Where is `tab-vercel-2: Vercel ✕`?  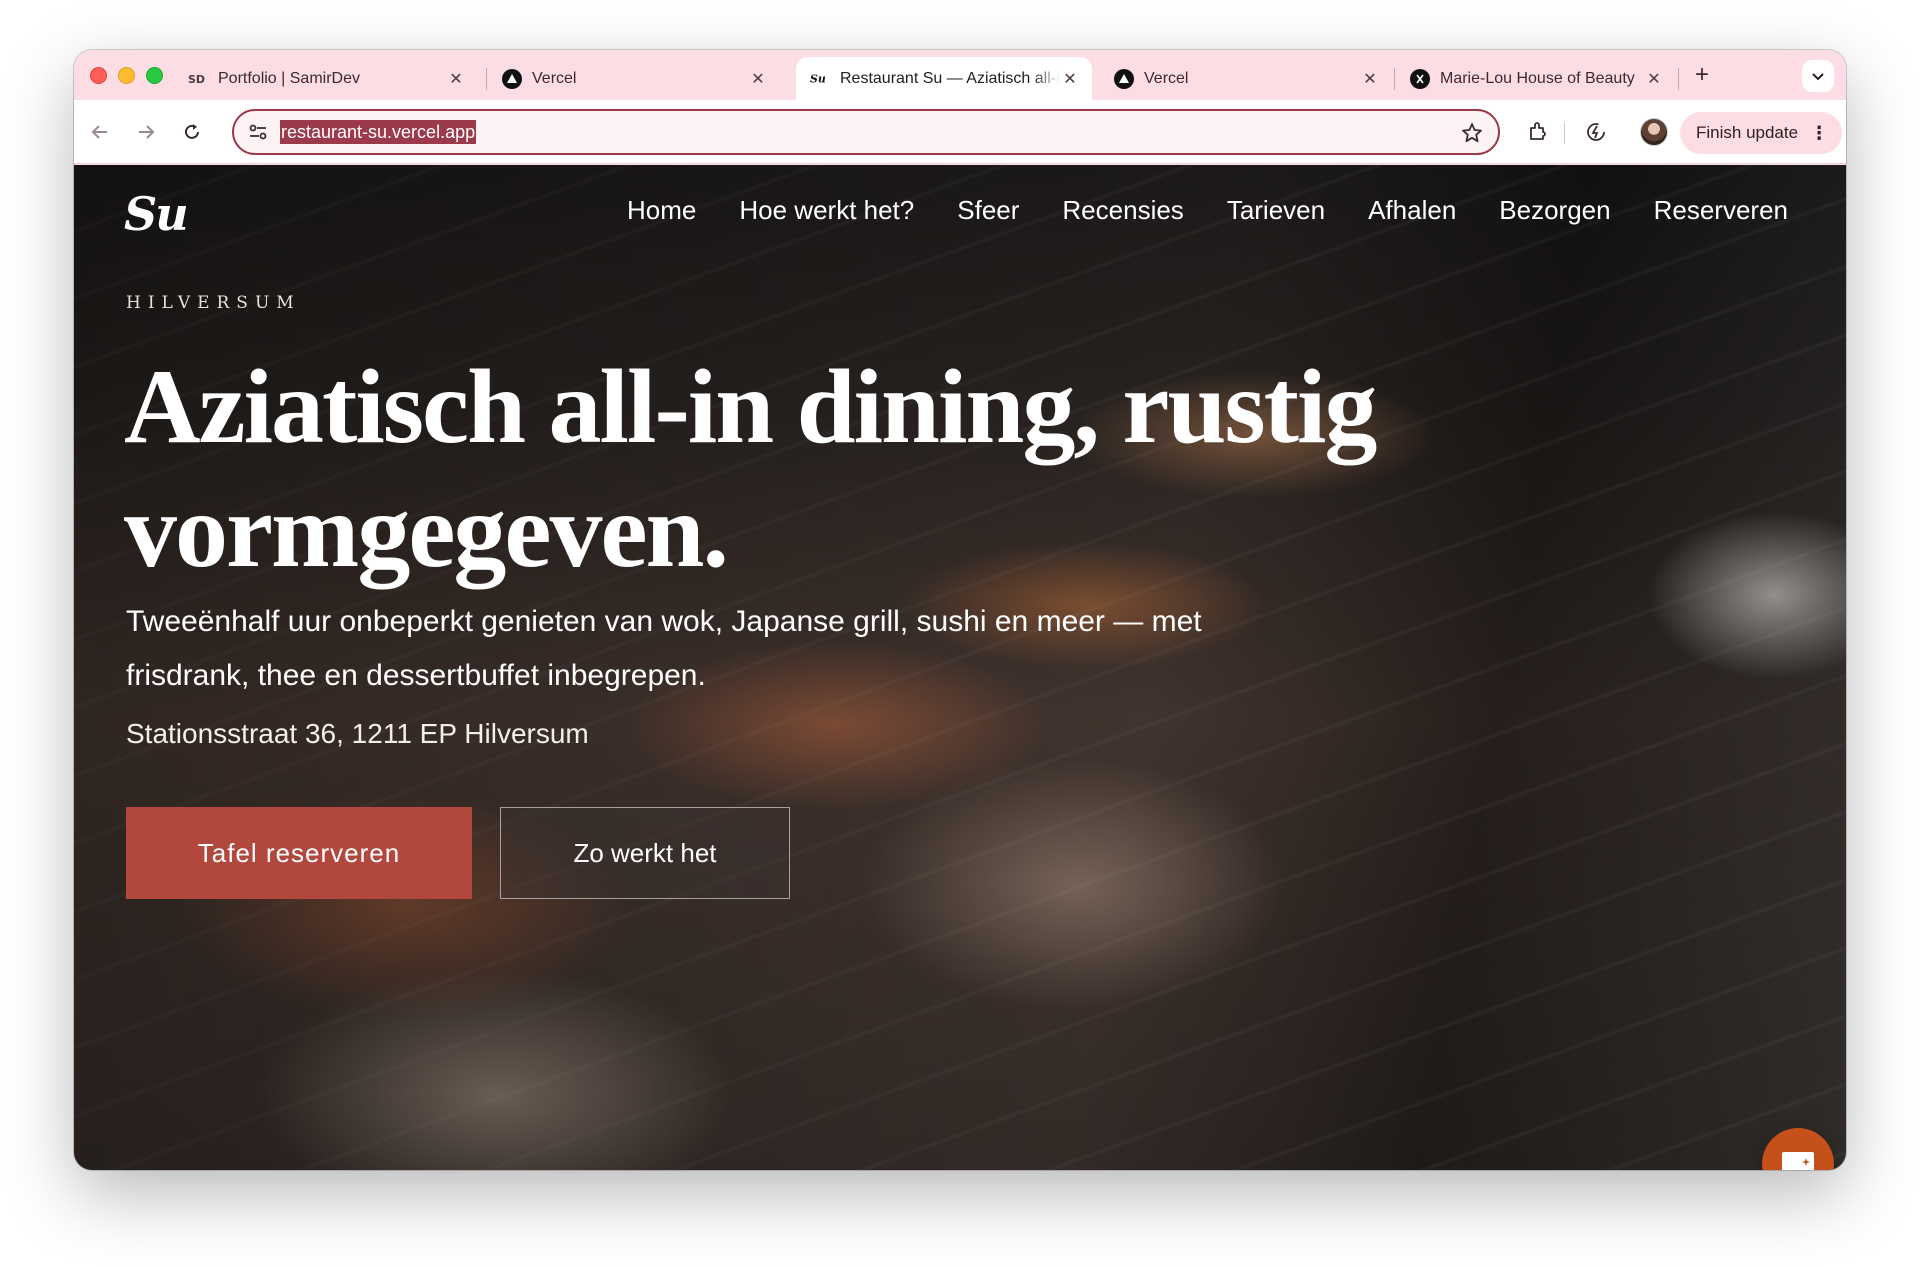
tab-vercel-2: Vercel ✕ is located at coordinates (1246, 78).